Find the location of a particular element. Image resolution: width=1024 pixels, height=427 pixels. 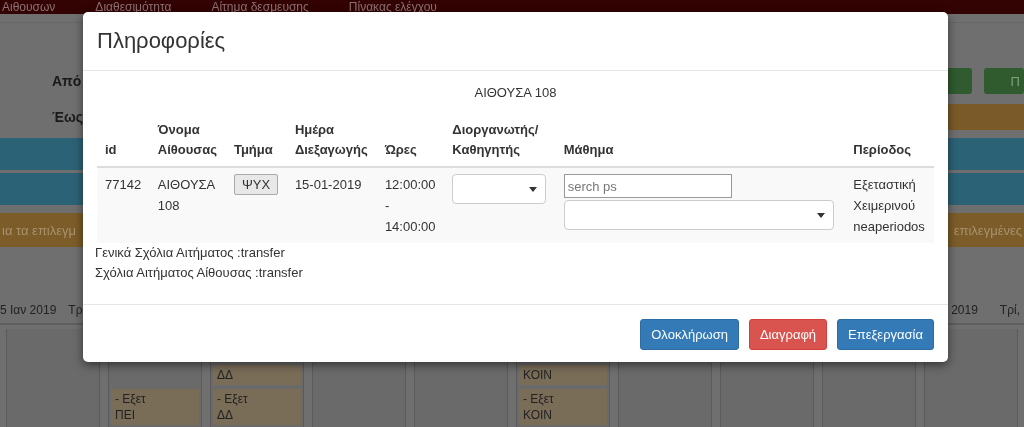

banner-text: ια τα επιλεγμ is located at coordinates (39, 230).